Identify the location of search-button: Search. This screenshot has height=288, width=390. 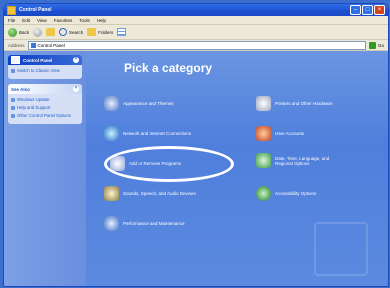
(71, 32).